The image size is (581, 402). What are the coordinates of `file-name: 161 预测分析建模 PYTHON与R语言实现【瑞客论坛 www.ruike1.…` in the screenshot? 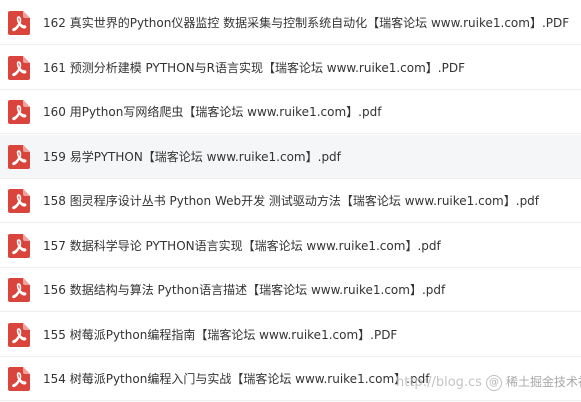 It's located at (254, 67).